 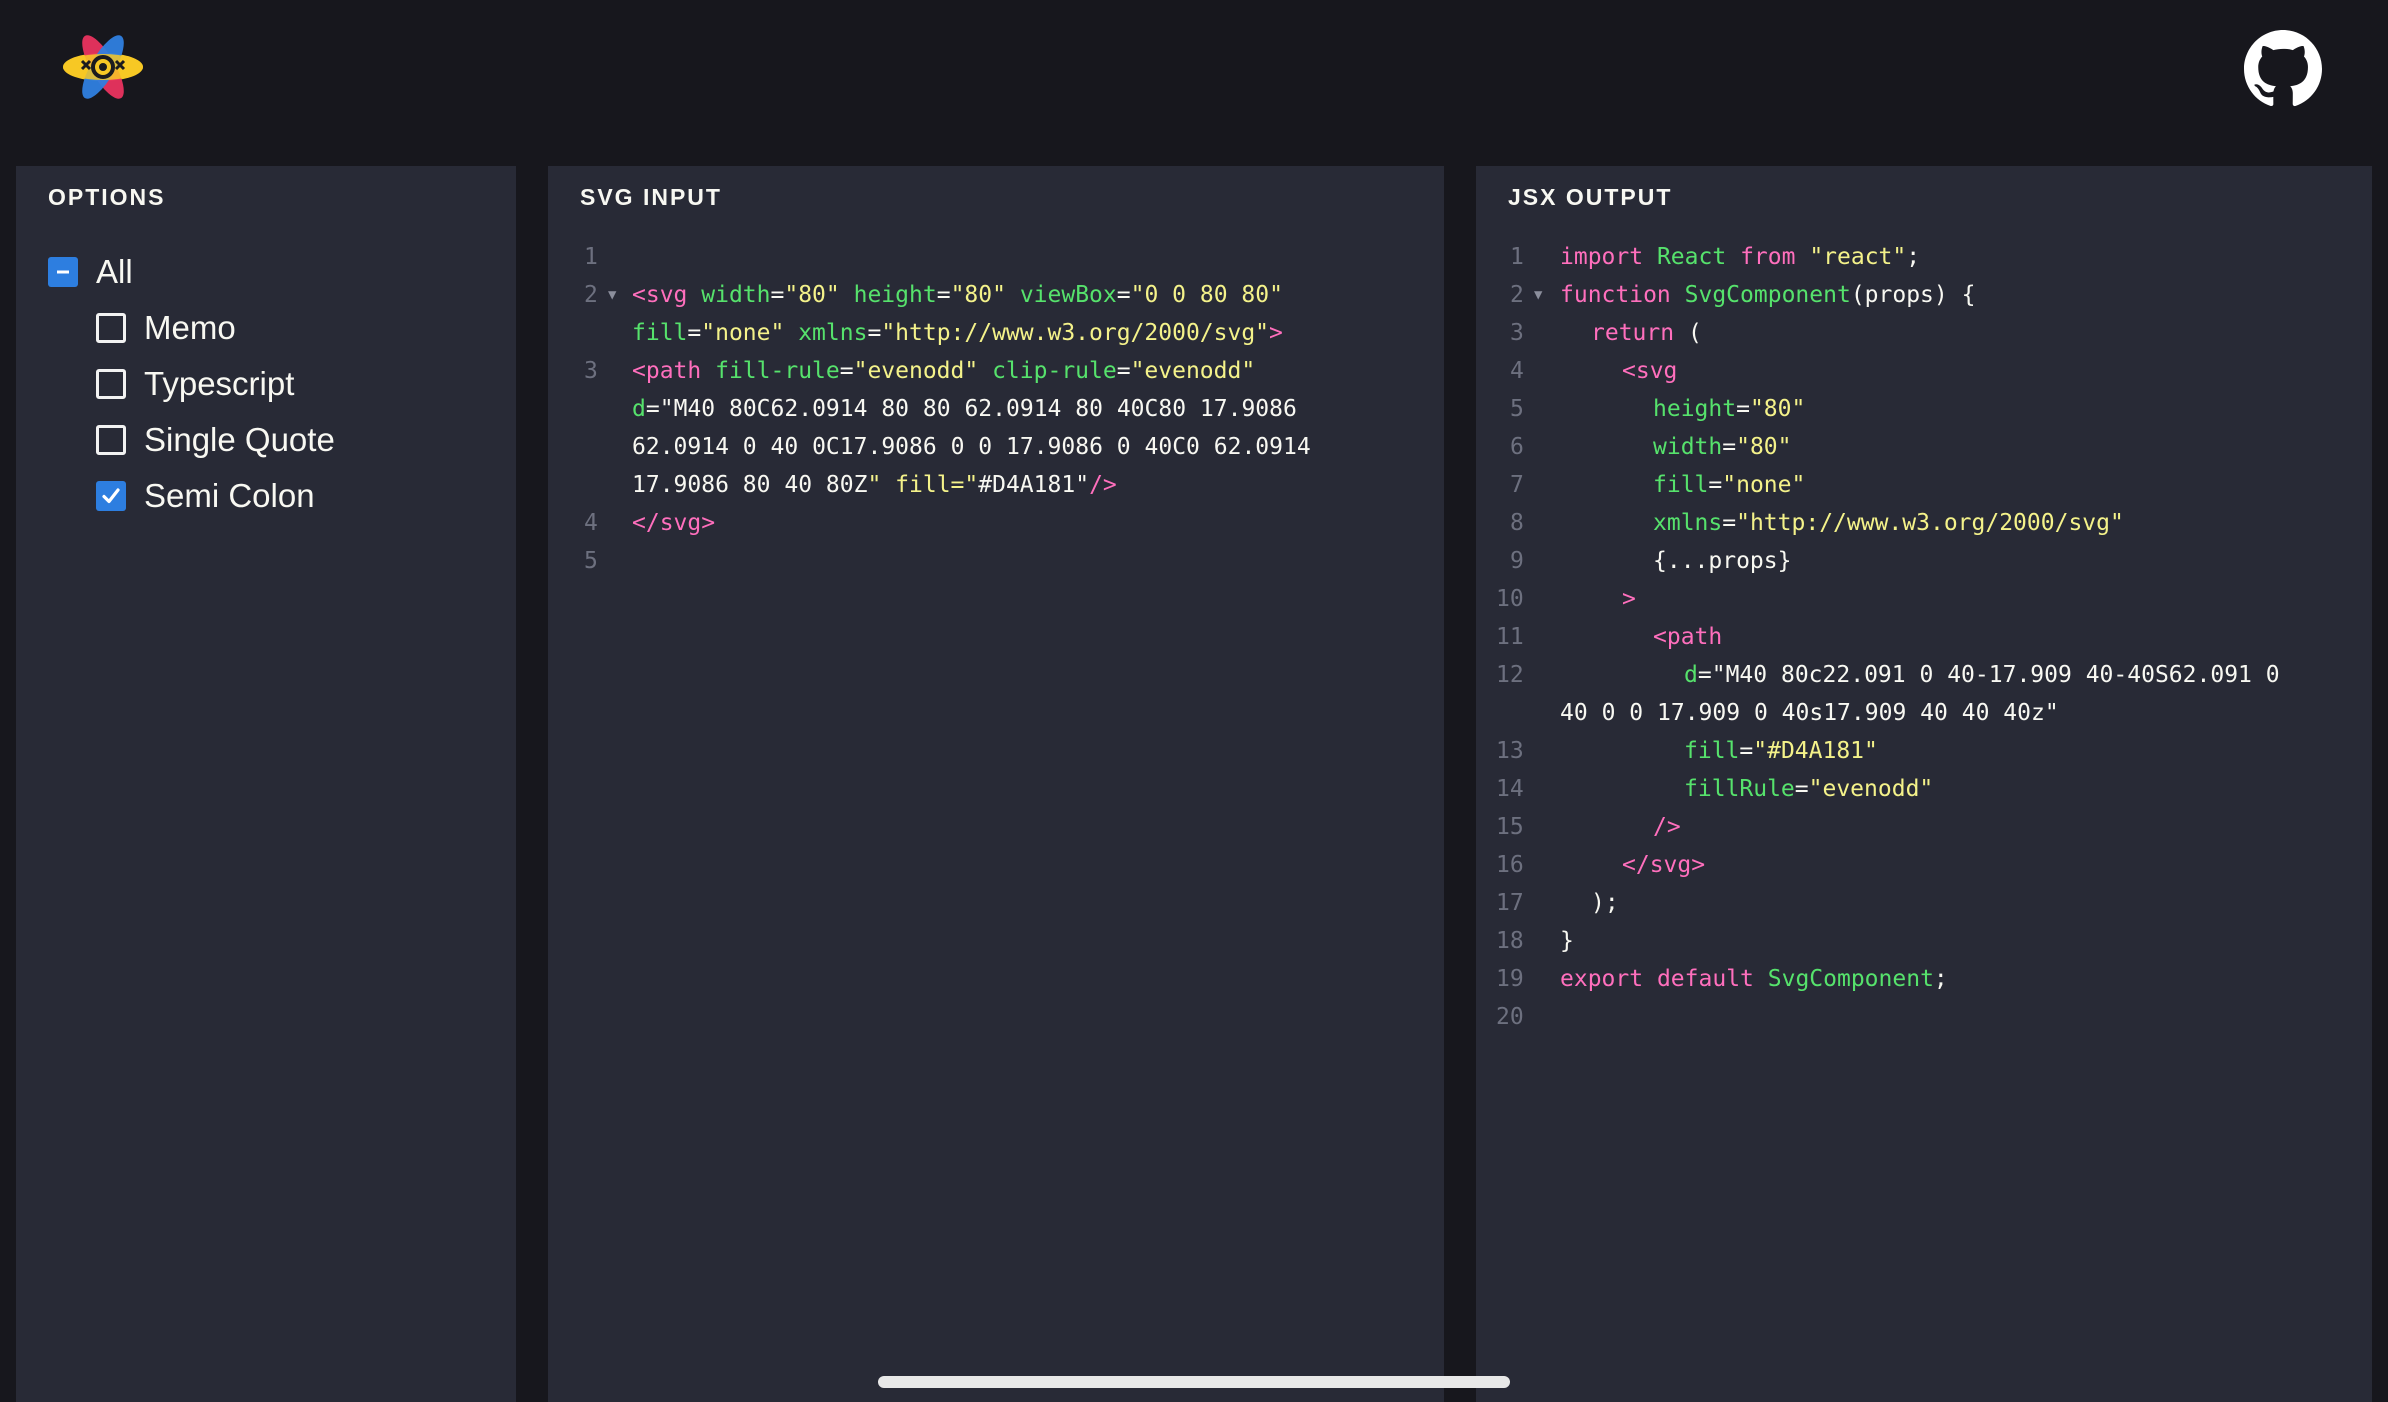 What do you see at coordinates (239, 439) in the screenshot?
I see `option-single-quote-label: Single Quote` at bounding box center [239, 439].